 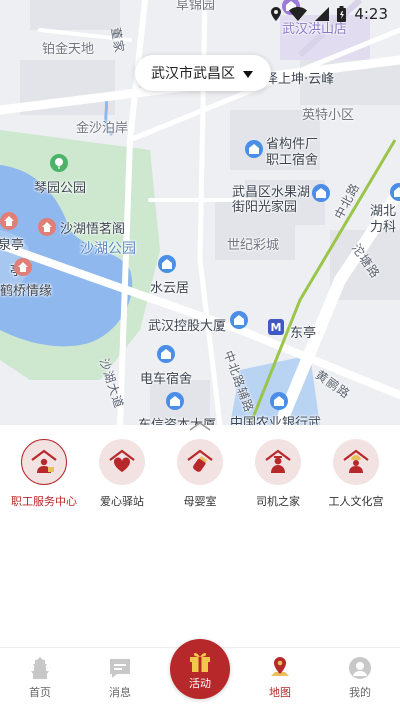 I want to click on map-label: 铂金天地, so click(x=68, y=49).